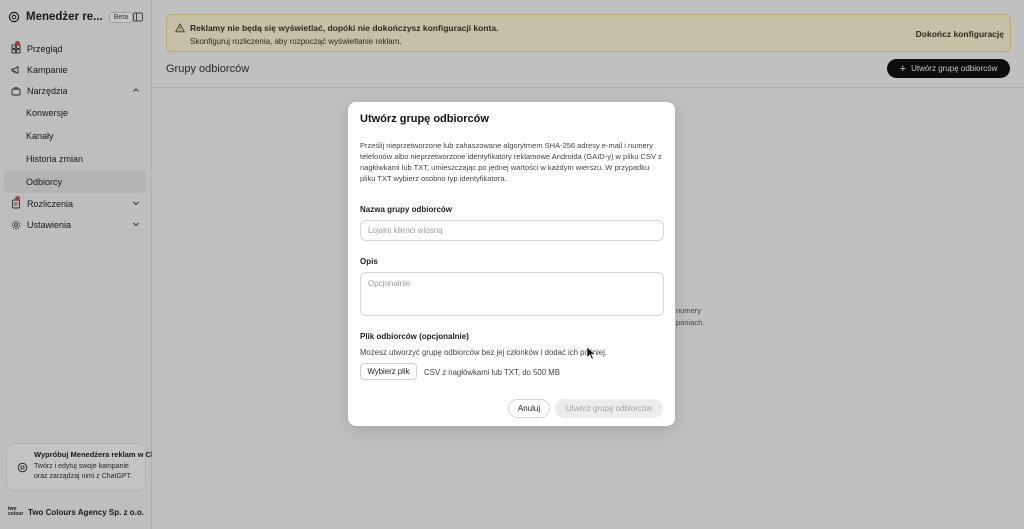 Image resolution: width=1024 pixels, height=529 pixels. What do you see at coordinates (492, 372) in the screenshot?
I see `file-requirements: CSV z nagłówkami lub TXT, do 500 MB` at bounding box center [492, 372].